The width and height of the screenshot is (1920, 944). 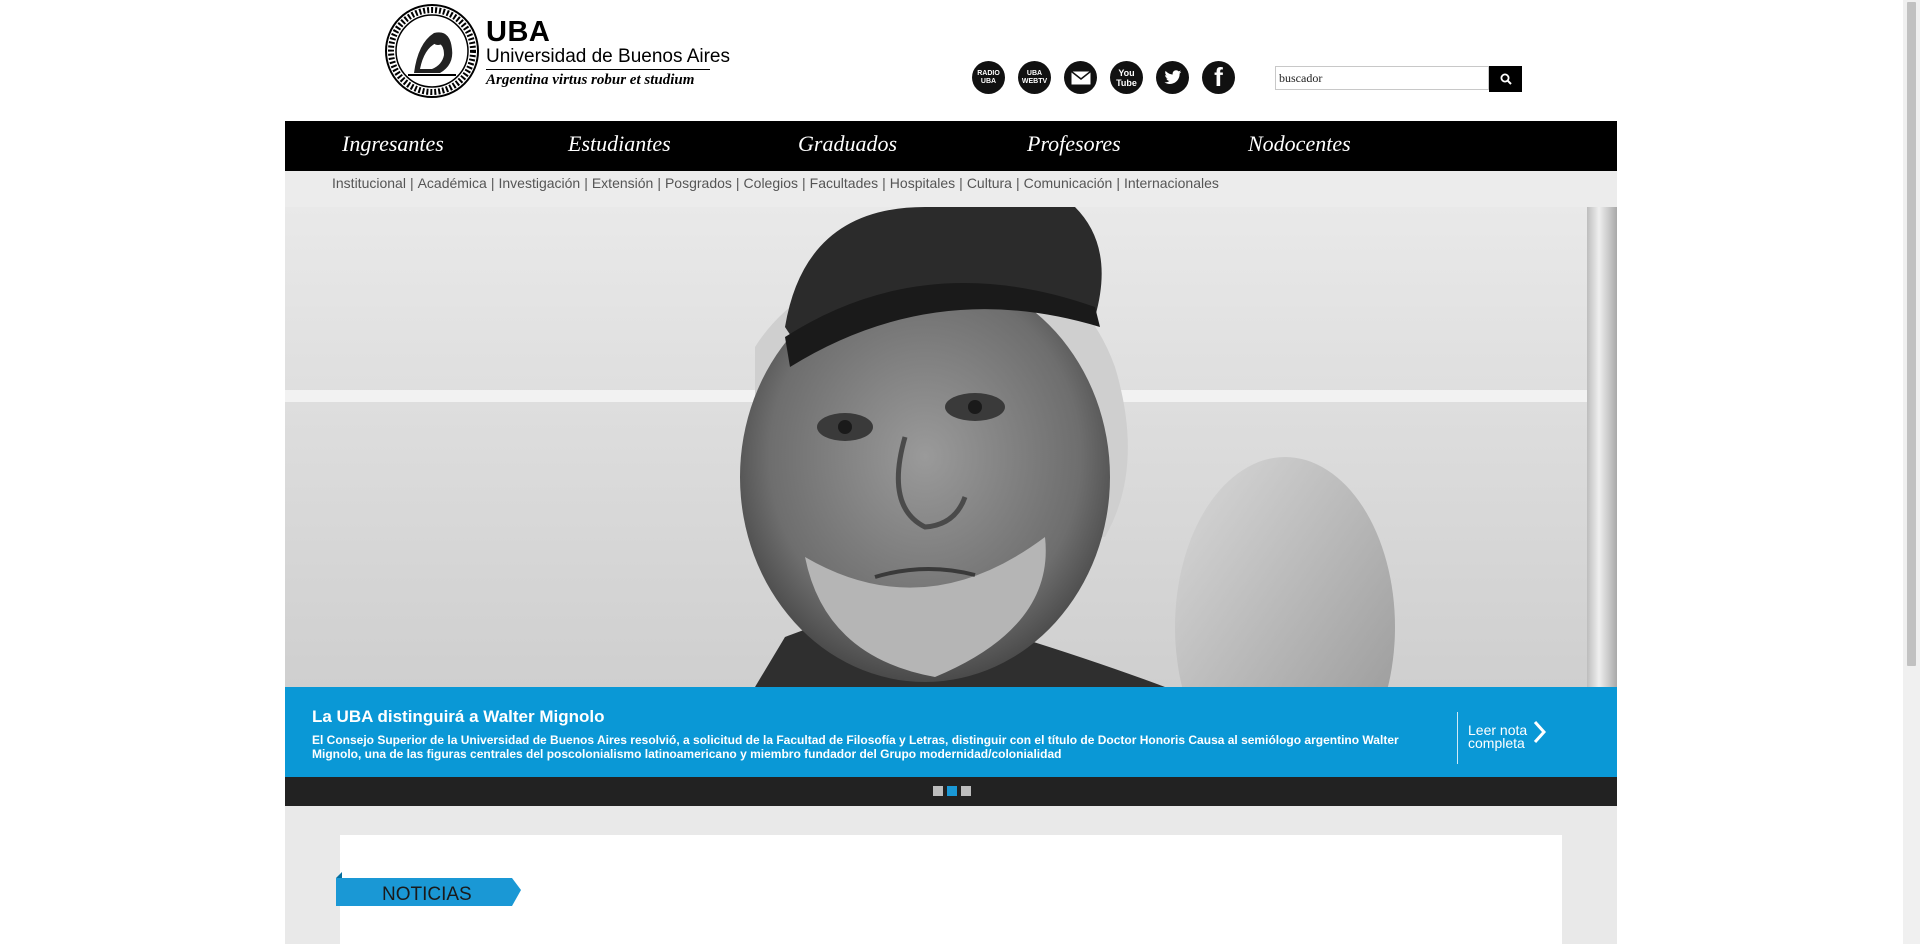 I want to click on subnav-facultades: Facultades, so click(x=844, y=183).